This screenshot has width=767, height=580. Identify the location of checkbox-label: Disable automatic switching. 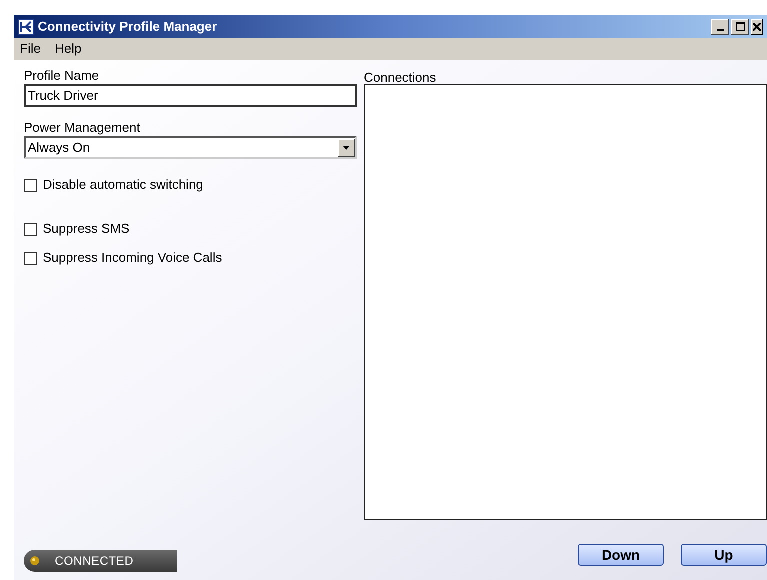
(123, 185).